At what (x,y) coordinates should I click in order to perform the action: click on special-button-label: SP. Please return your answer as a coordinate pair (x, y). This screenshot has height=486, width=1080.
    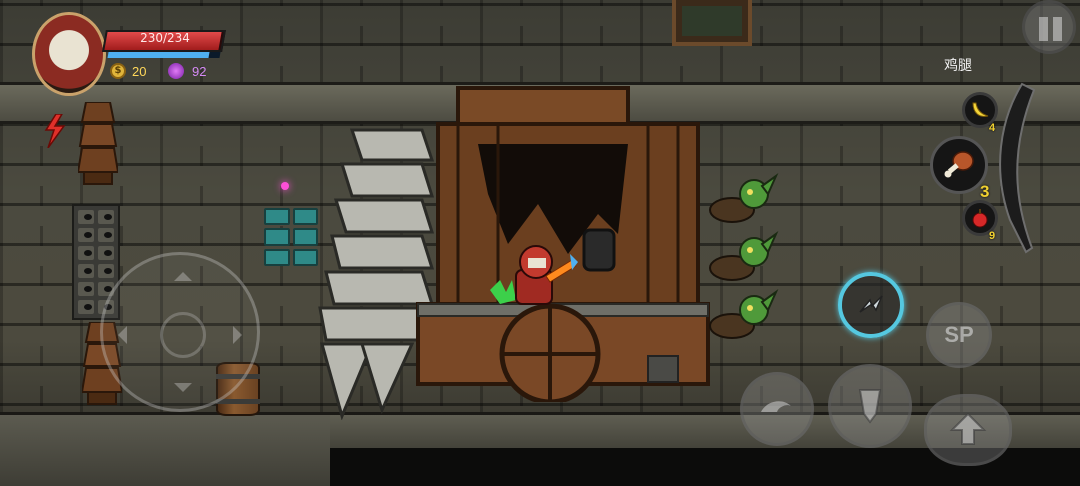
    Looking at the image, I should click on (959, 334).